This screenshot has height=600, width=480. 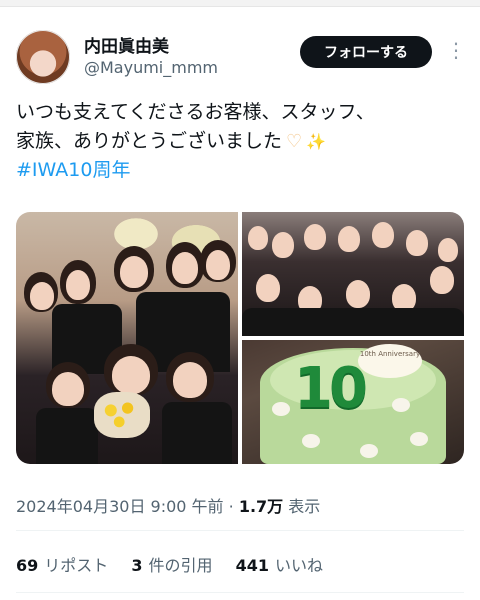 What do you see at coordinates (137, 565) in the screenshot?
I see `quotes-count: 3` at bounding box center [137, 565].